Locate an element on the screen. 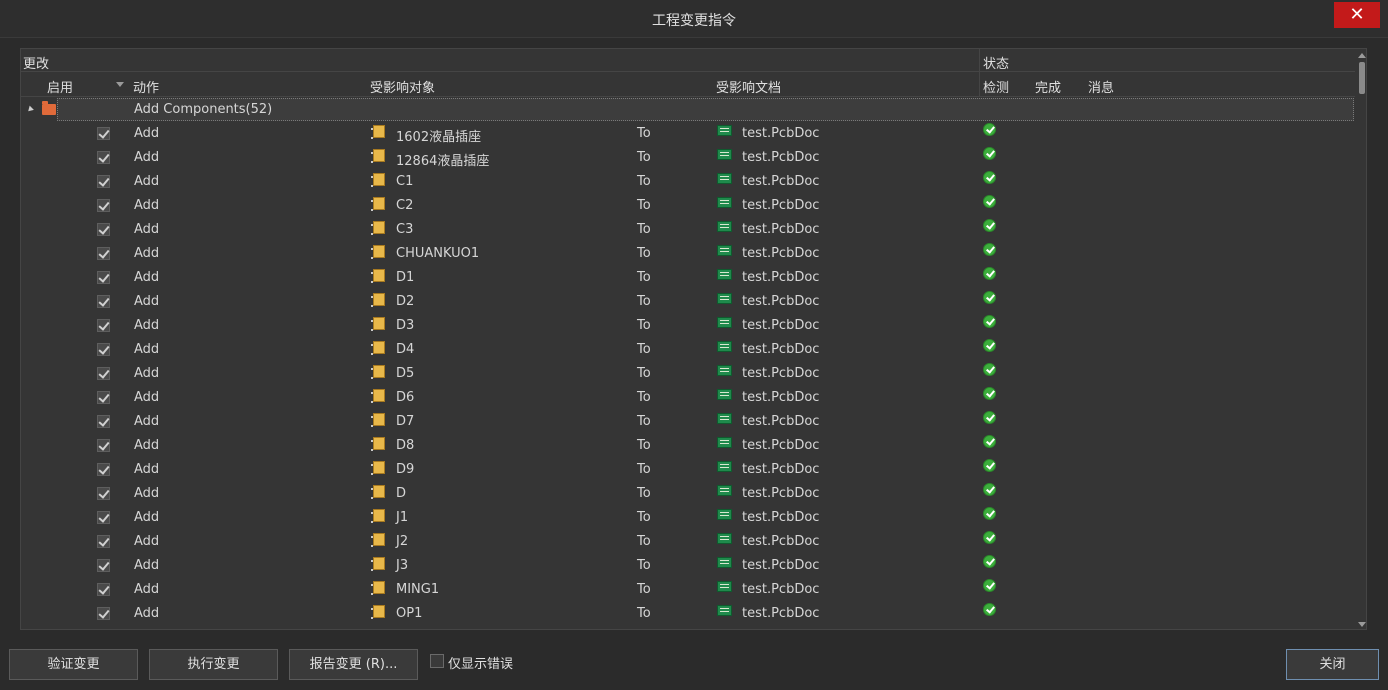  table-row: Add D To test.PcbDoc is located at coordinates (688, 494).